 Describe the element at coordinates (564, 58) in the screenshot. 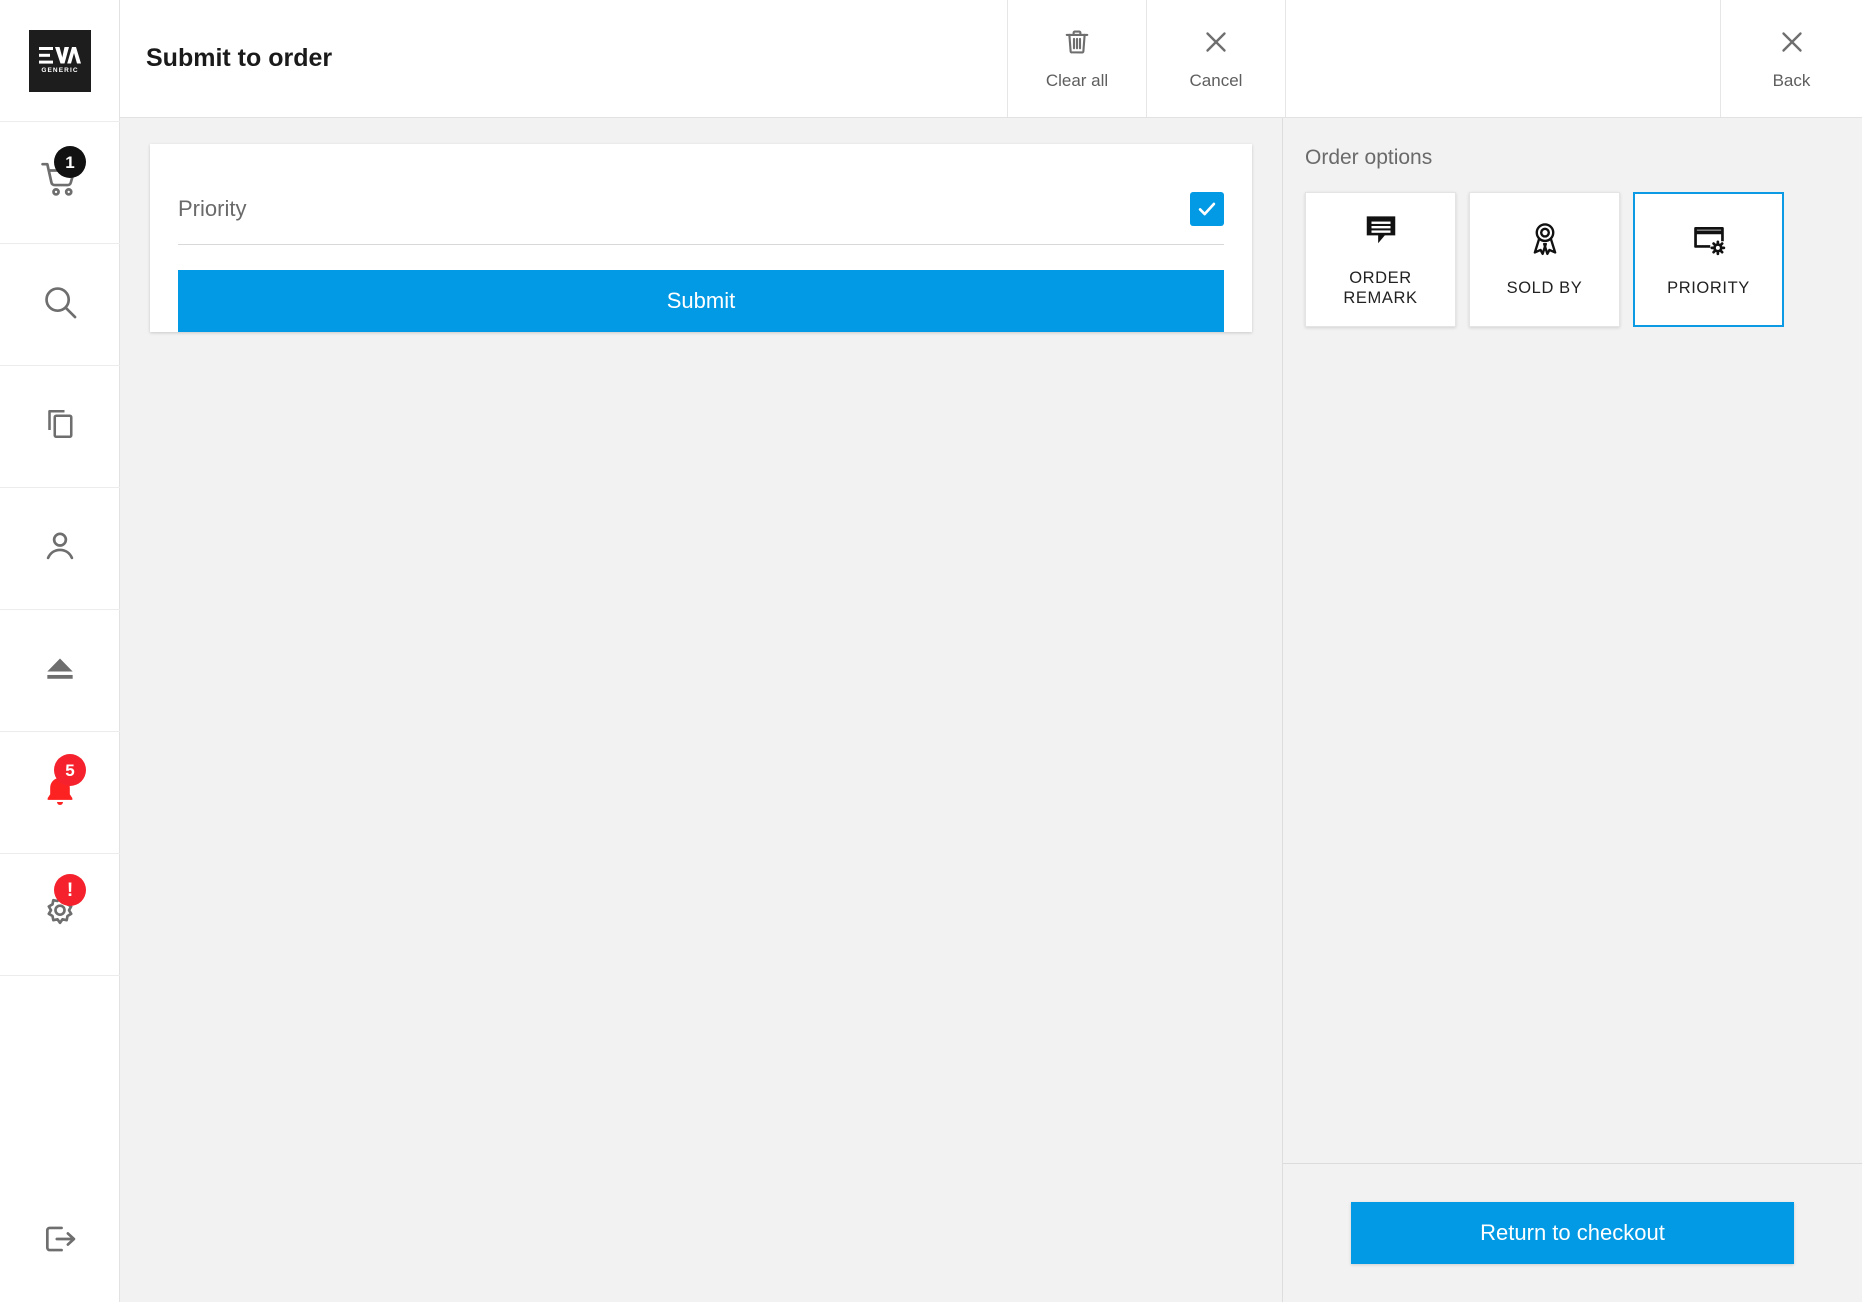

I see `page-title-cell: Submit to order` at that location.